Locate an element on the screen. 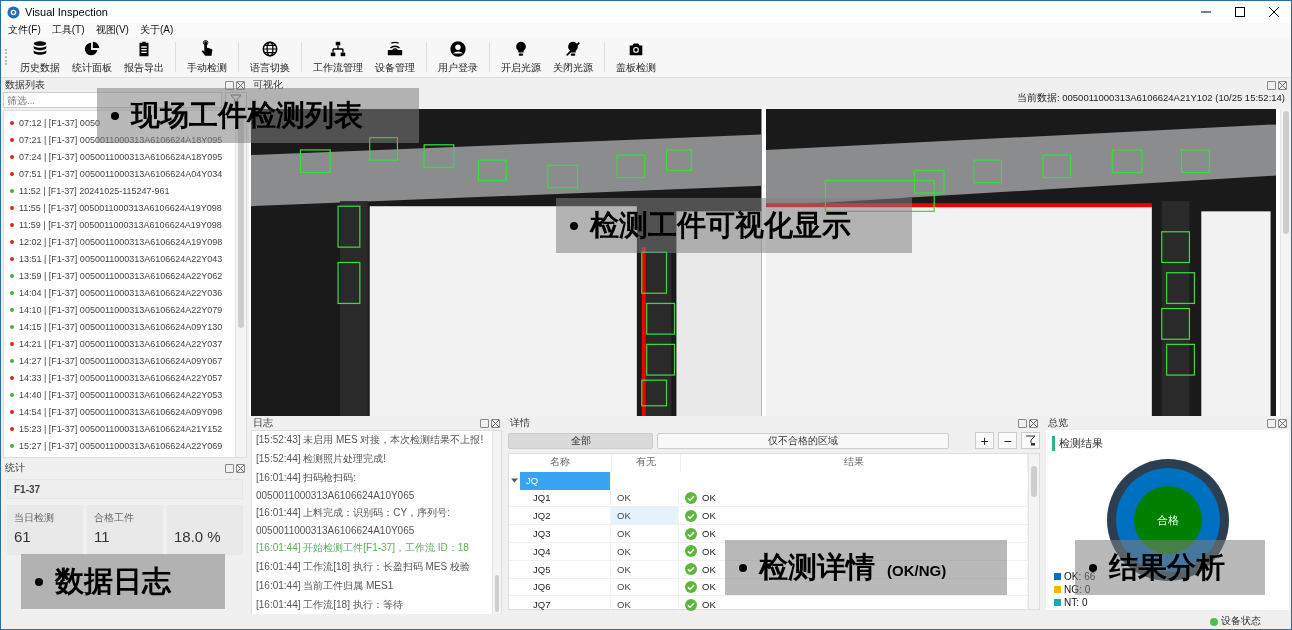 This screenshot has height=630, width=1292. panel-title: 统计 is located at coordinates (15, 468).